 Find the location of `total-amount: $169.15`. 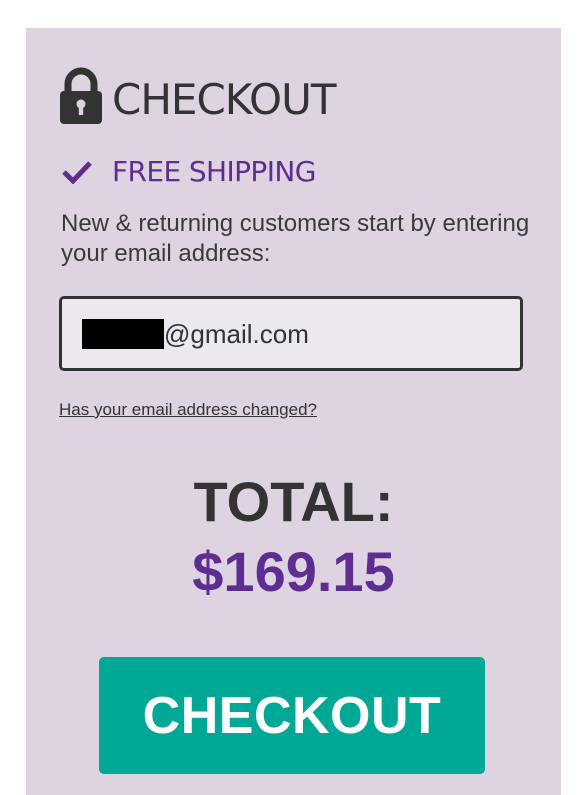

total-amount: $169.15 is located at coordinates (293, 571).